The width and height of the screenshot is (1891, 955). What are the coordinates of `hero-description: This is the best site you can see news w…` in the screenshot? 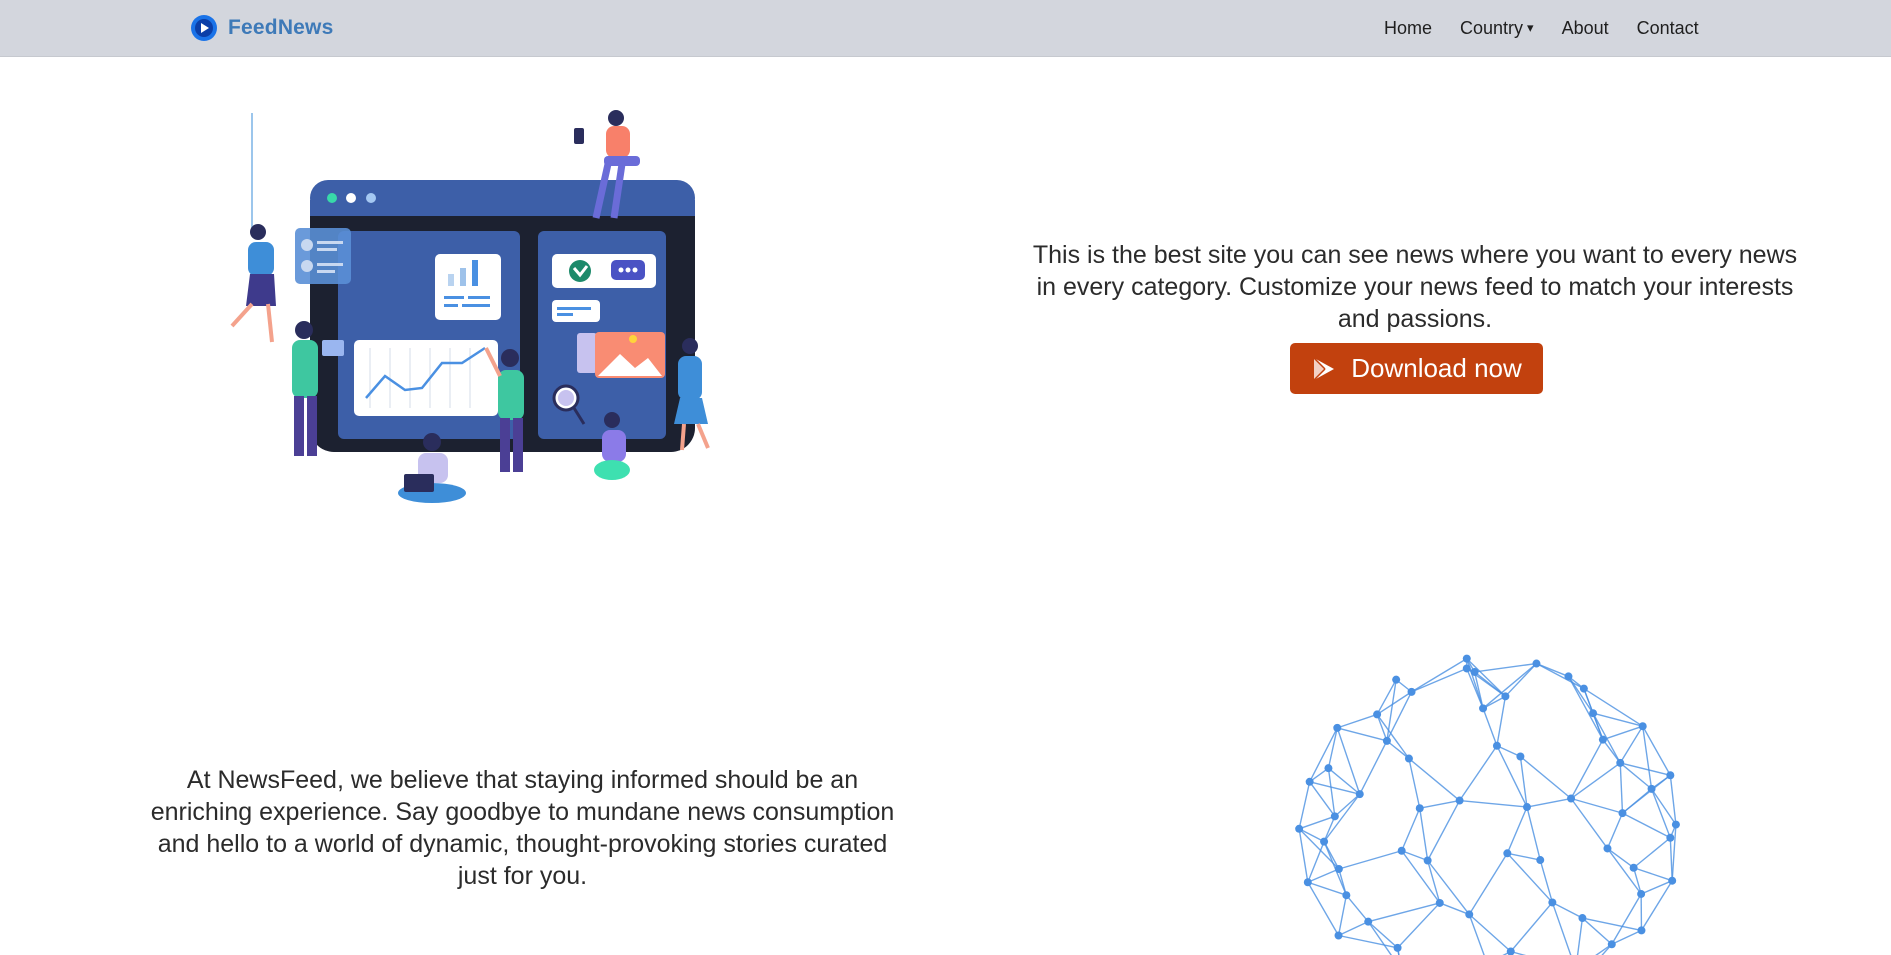 It's located at (1415, 287).